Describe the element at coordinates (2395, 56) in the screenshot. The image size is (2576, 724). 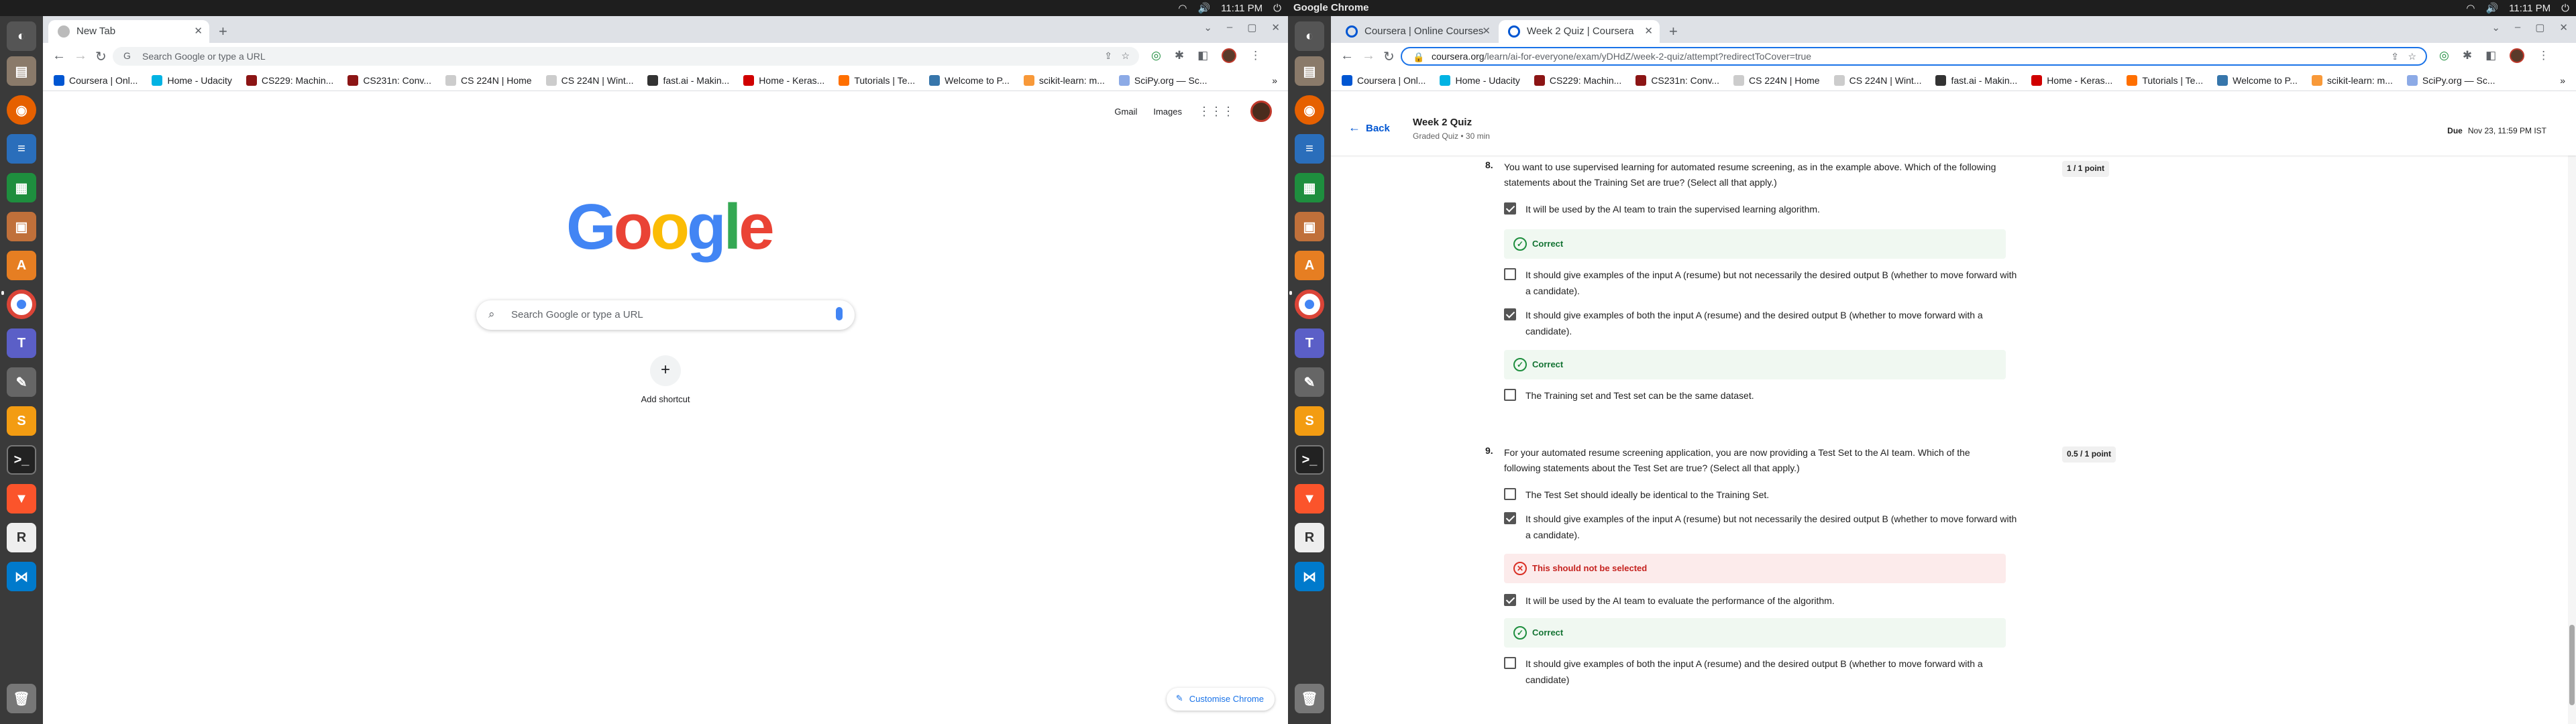
I see `share-icon: ⇪` at that location.